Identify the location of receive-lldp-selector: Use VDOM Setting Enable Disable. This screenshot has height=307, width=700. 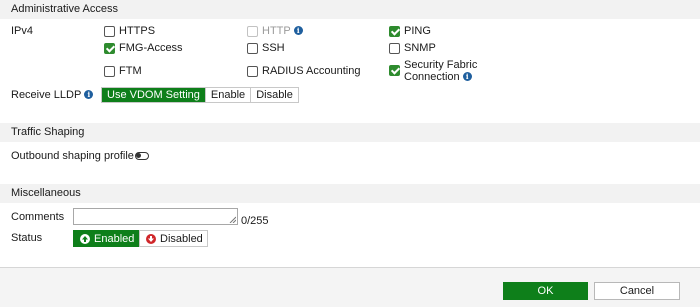
(200, 95).